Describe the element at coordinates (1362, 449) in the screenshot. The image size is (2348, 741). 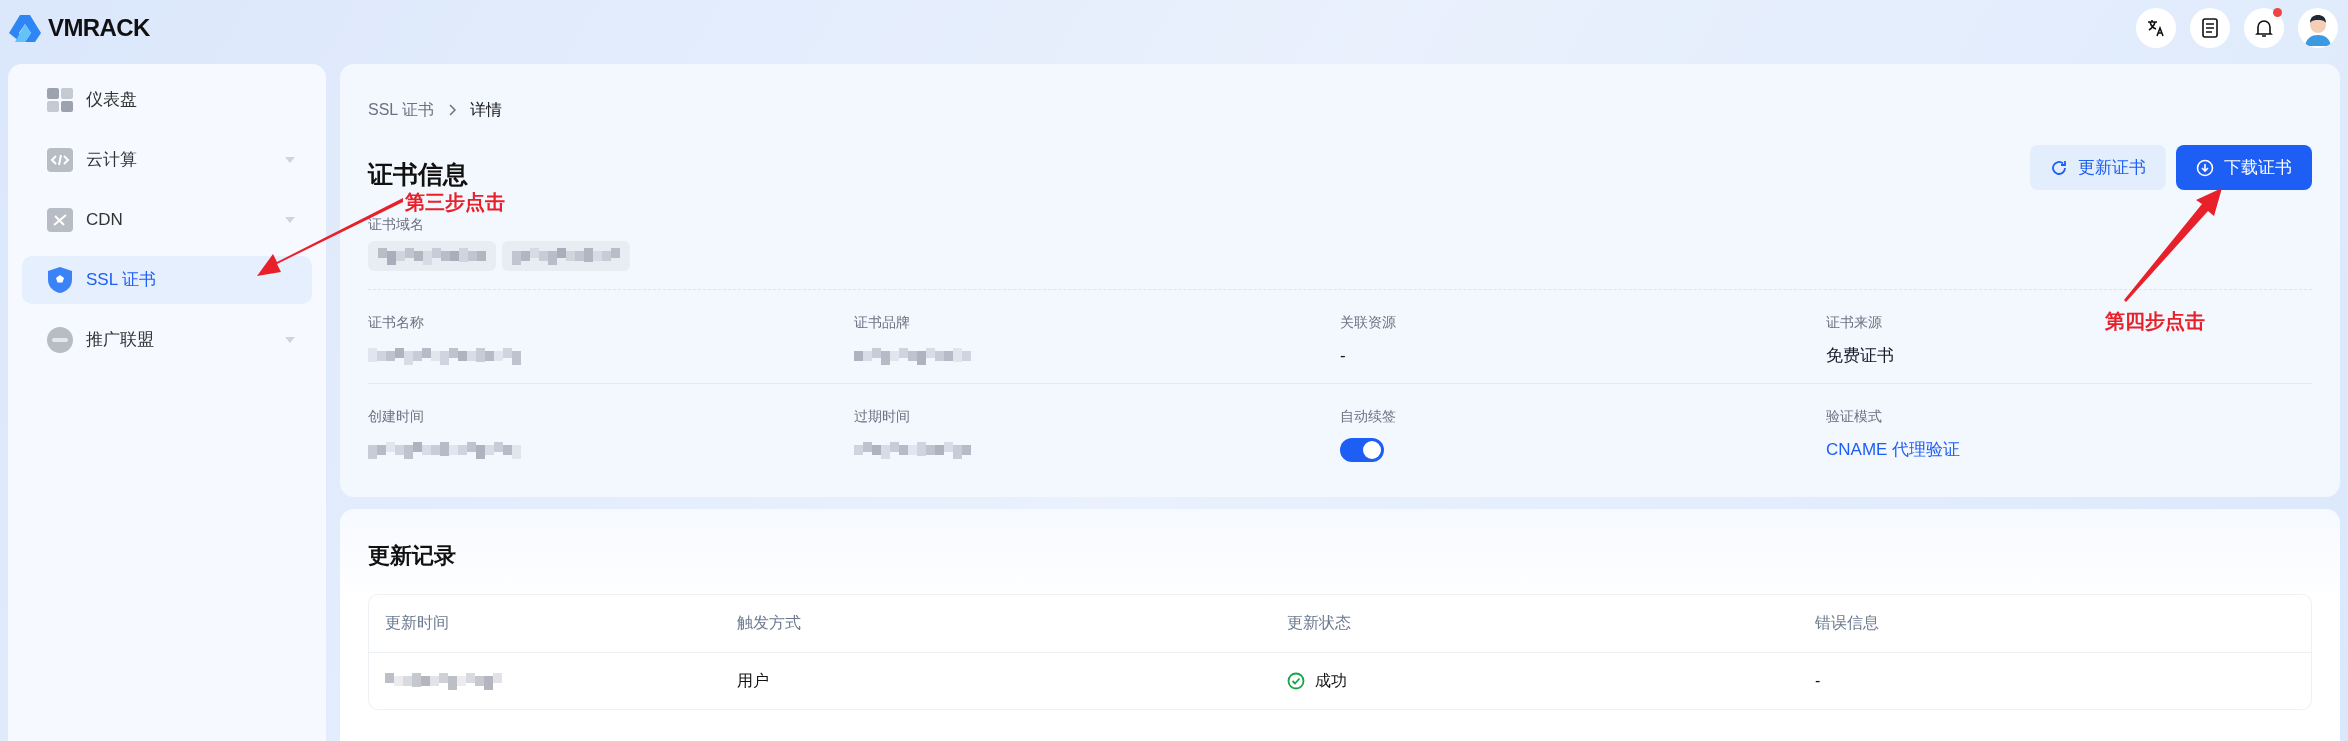
I see `auto-renew-switch` at that location.